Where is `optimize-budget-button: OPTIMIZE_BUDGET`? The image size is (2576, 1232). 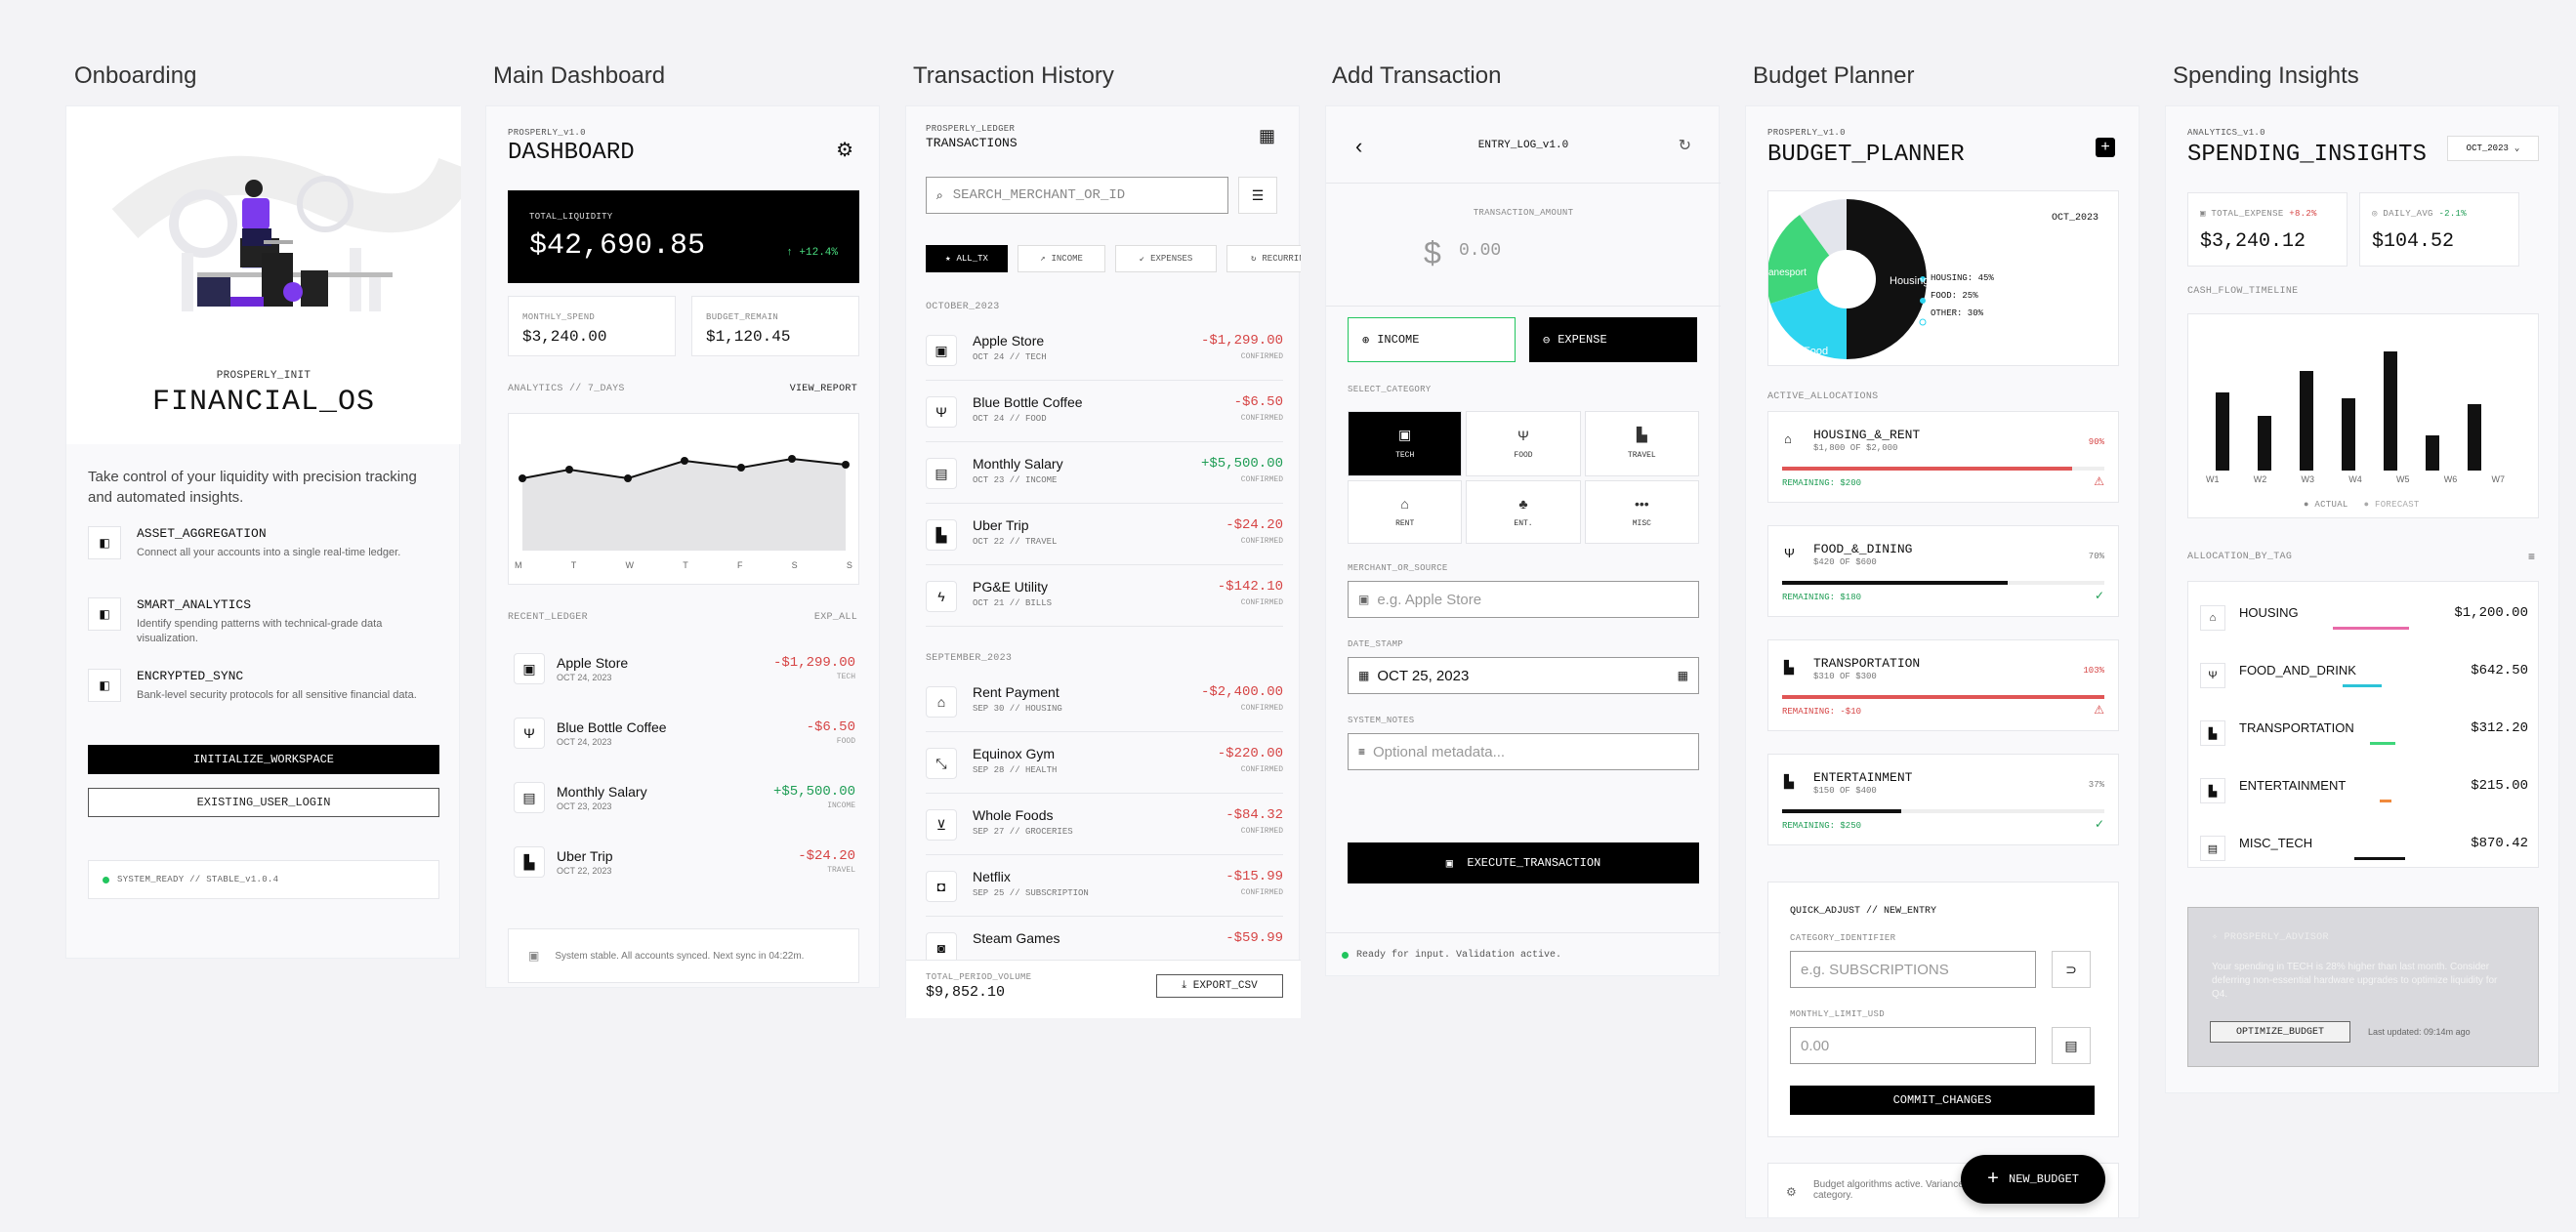 optimize-budget-button: OPTIMIZE_BUDGET is located at coordinates (2280, 1032).